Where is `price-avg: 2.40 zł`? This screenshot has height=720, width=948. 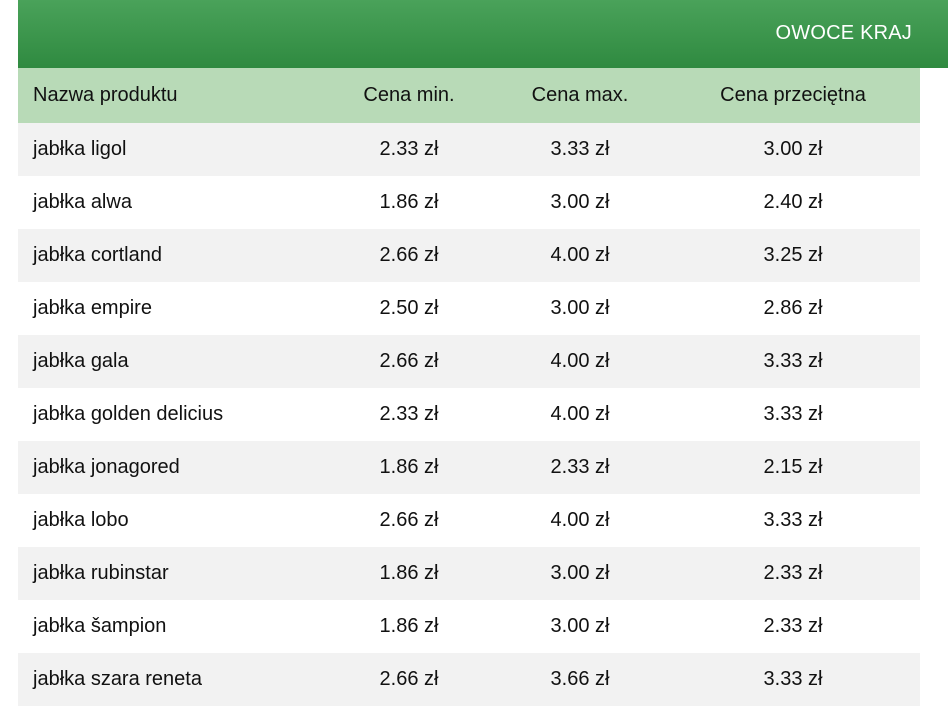 price-avg: 2.40 zł is located at coordinates (793, 202).